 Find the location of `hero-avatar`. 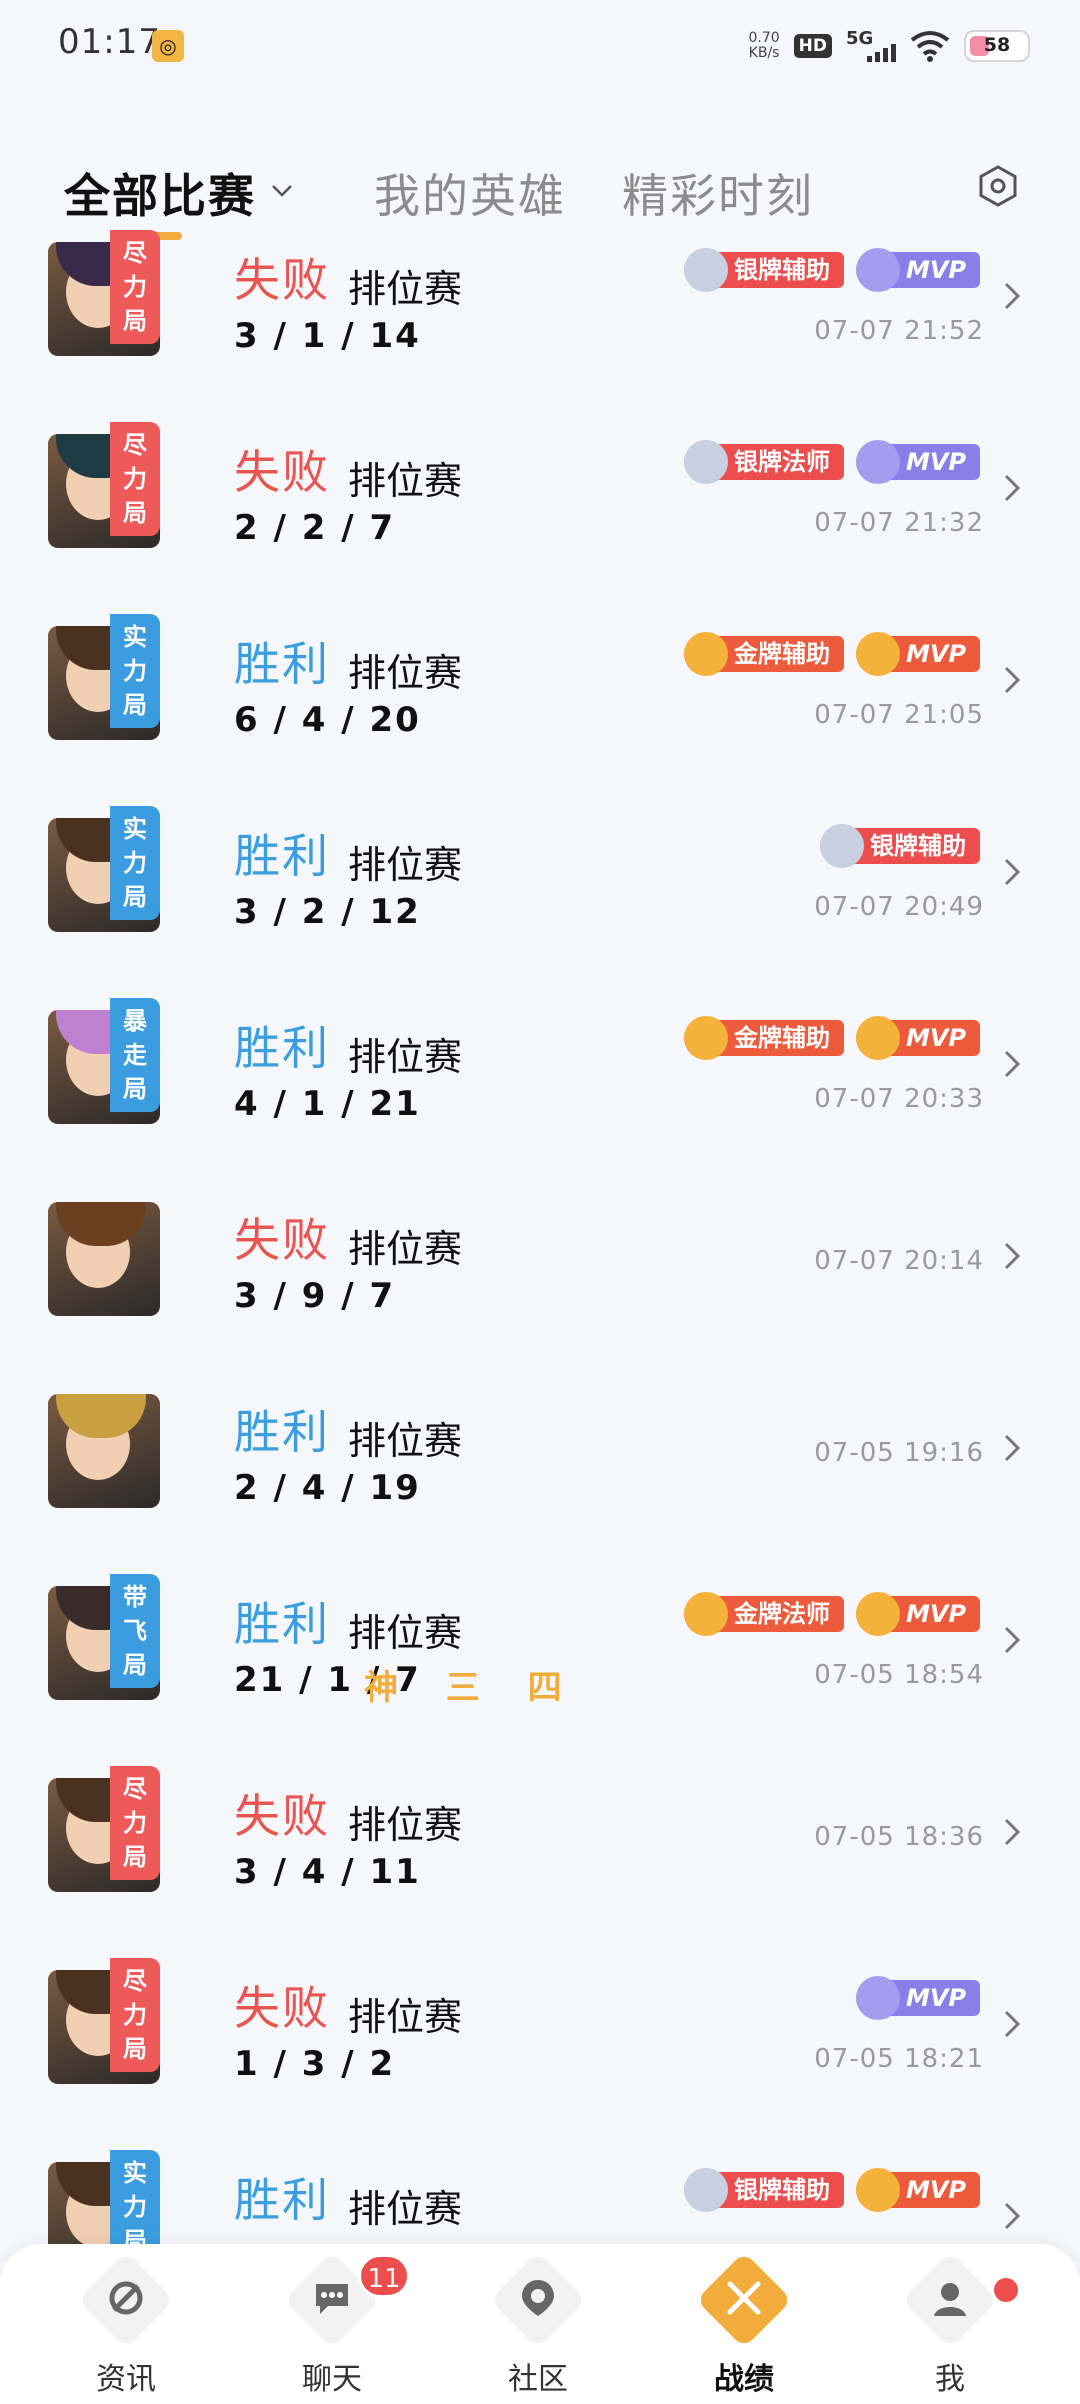

hero-avatar is located at coordinates (104, 1451).